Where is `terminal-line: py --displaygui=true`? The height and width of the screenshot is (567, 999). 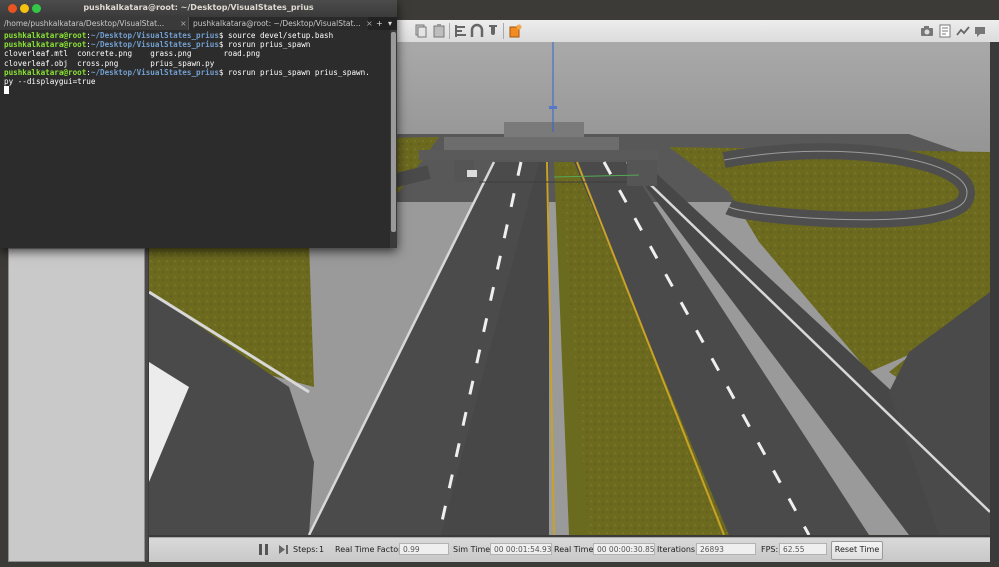 terminal-line: py --displaygui=true is located at coordinates (50, 81).